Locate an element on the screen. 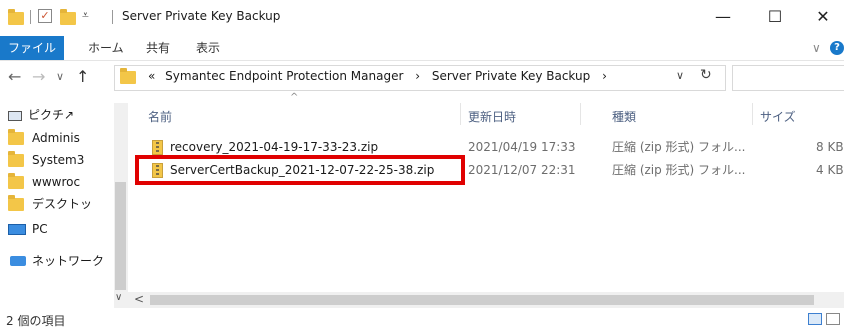  up-button: ↑ is located at coordinates (82, 76).